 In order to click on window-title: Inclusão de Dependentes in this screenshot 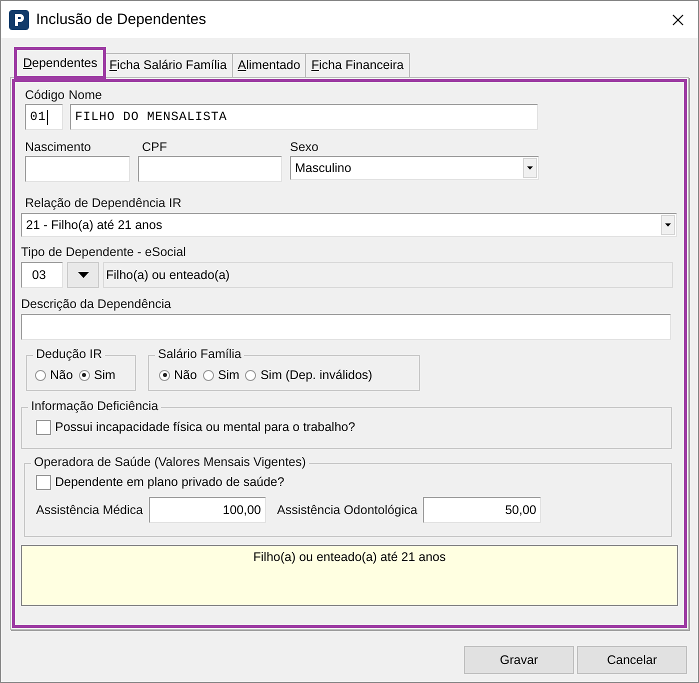, I will do `click(121, 19)`.